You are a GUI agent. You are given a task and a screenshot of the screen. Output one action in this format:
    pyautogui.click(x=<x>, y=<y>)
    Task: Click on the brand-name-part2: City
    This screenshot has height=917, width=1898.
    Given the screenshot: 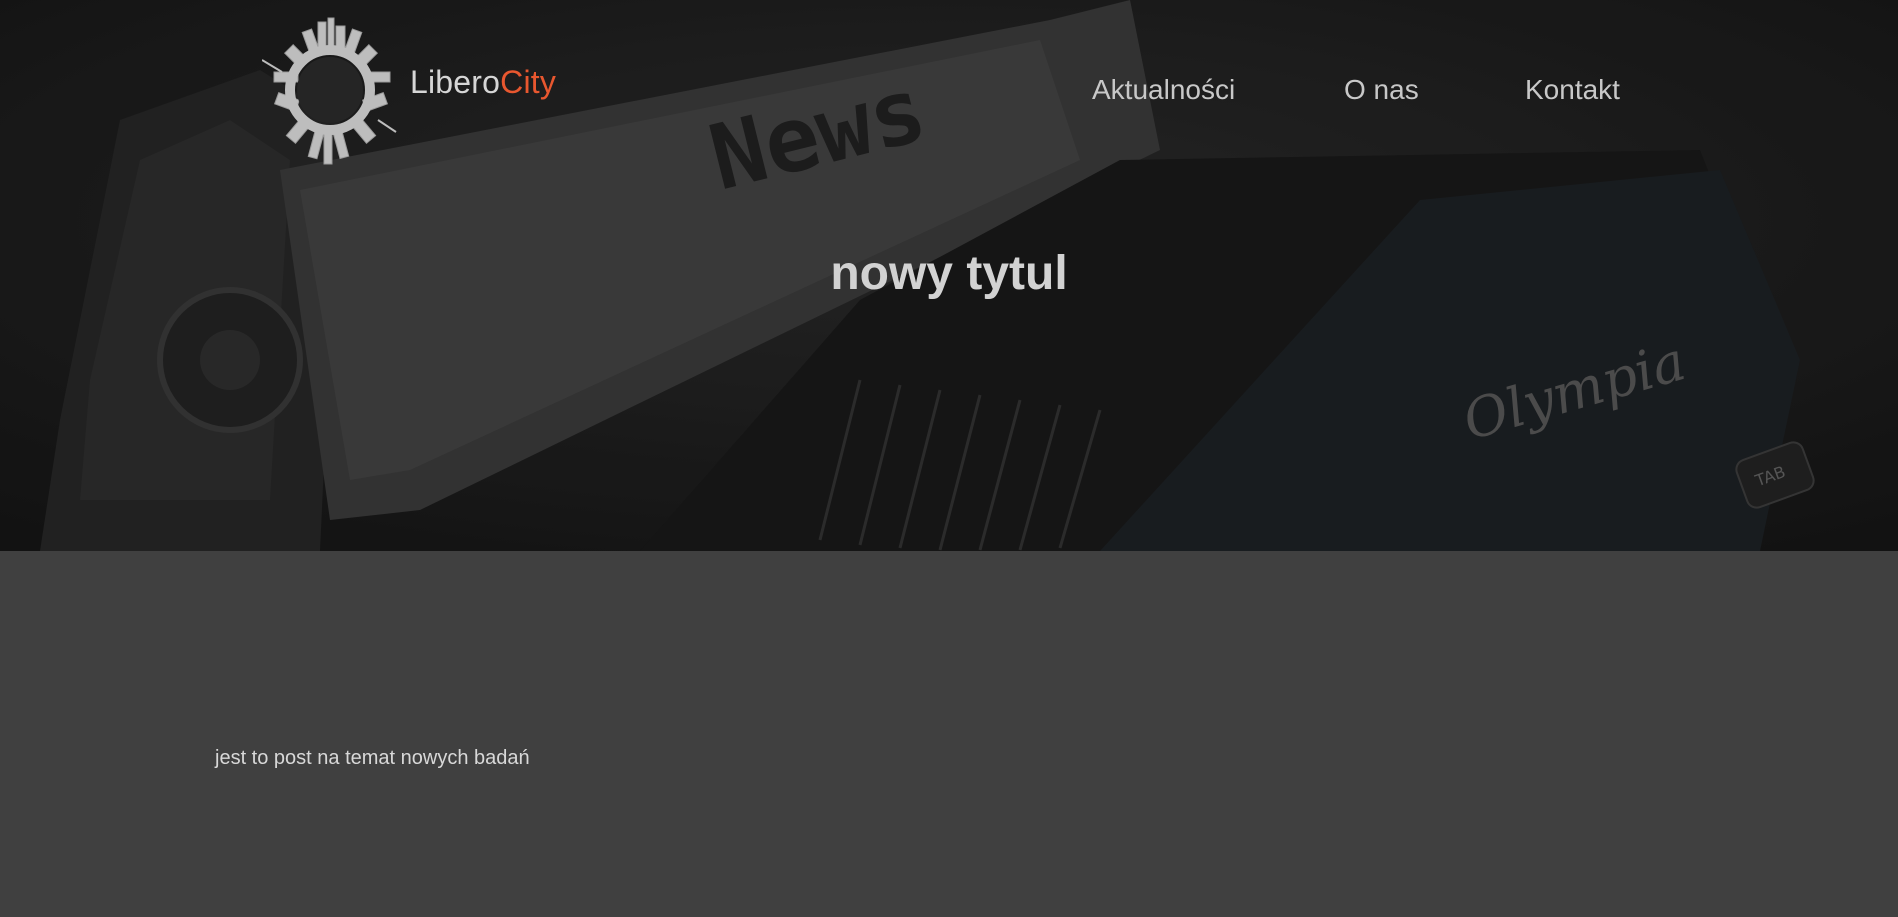 What is the action you would take?
    pyautogui.click(x=528, y=82)
    